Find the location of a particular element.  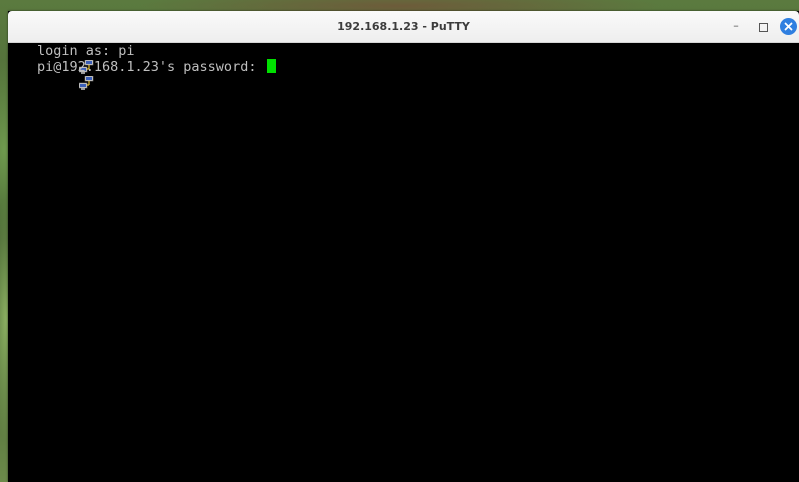

terminal-line: pi@192.168.1.23's password: is located at coordinates (142, 74).